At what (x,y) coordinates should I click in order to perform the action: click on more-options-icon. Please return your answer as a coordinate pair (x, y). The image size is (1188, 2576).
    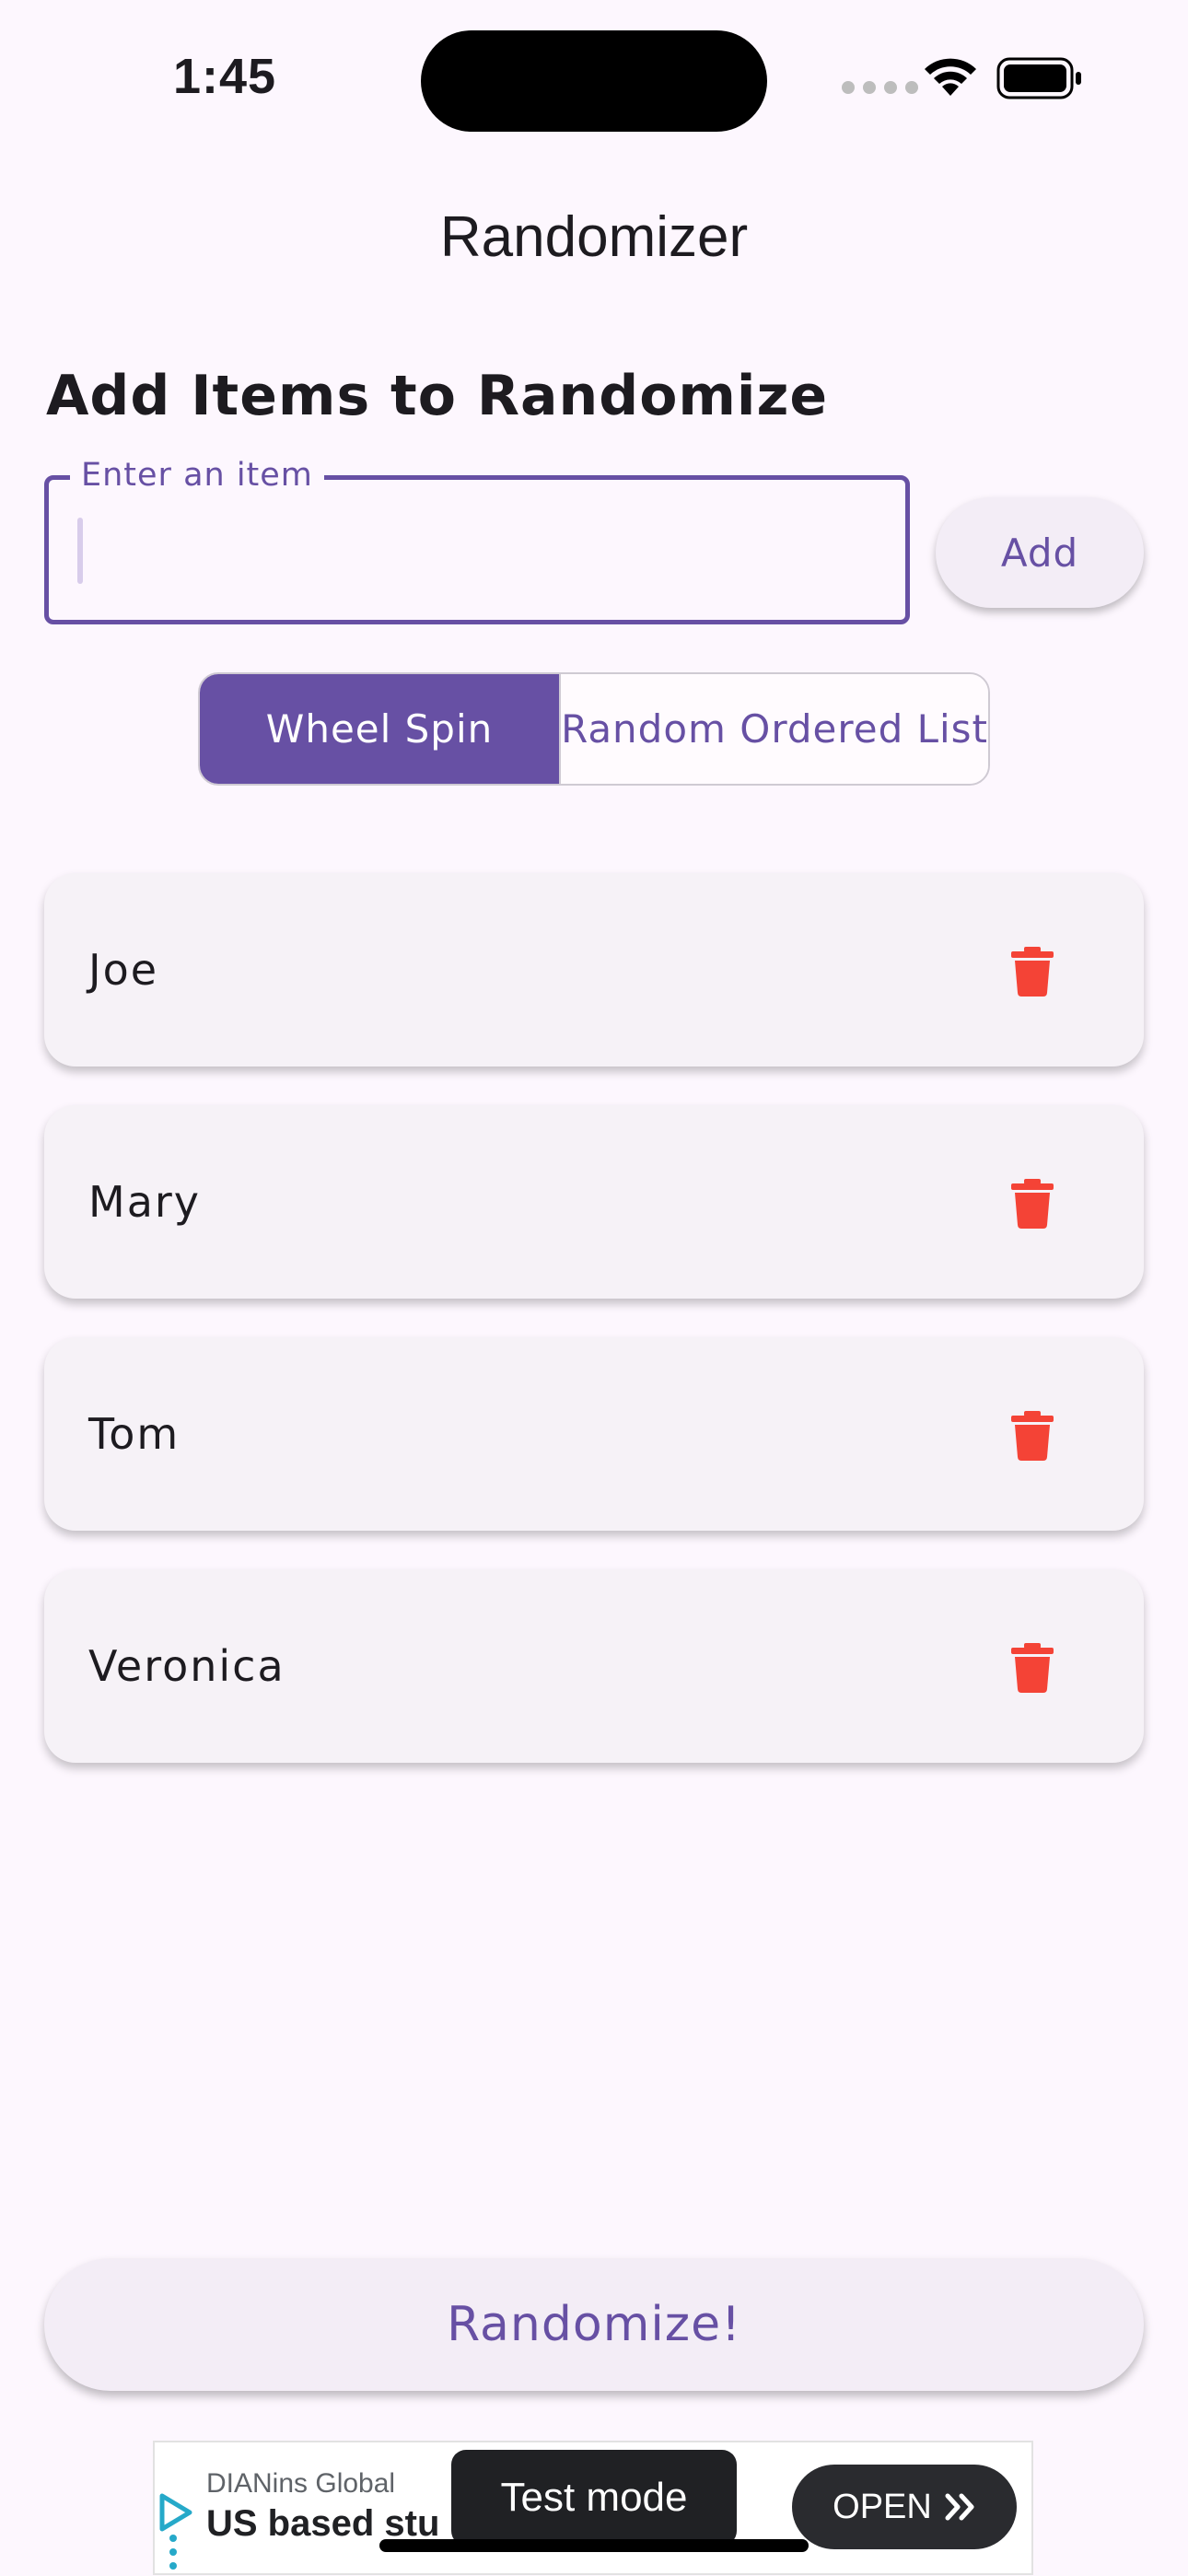
    Looking at the image, I should click on (173, 2555).